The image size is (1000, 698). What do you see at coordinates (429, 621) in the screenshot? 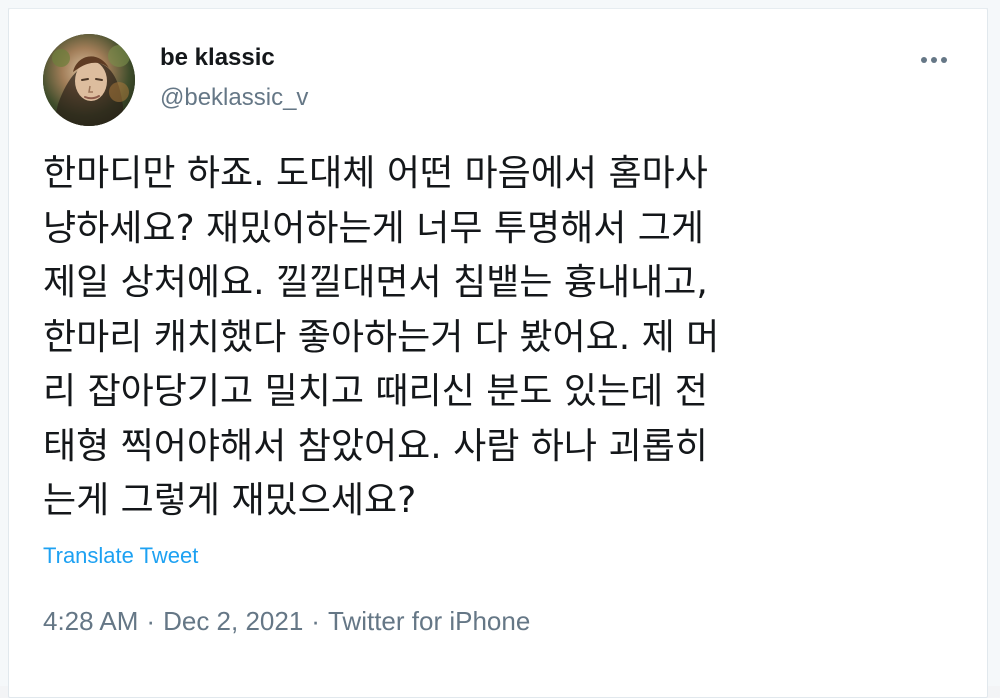
I see `tweet-source: Twitter for iPhone` at bounding box center [429, 621].